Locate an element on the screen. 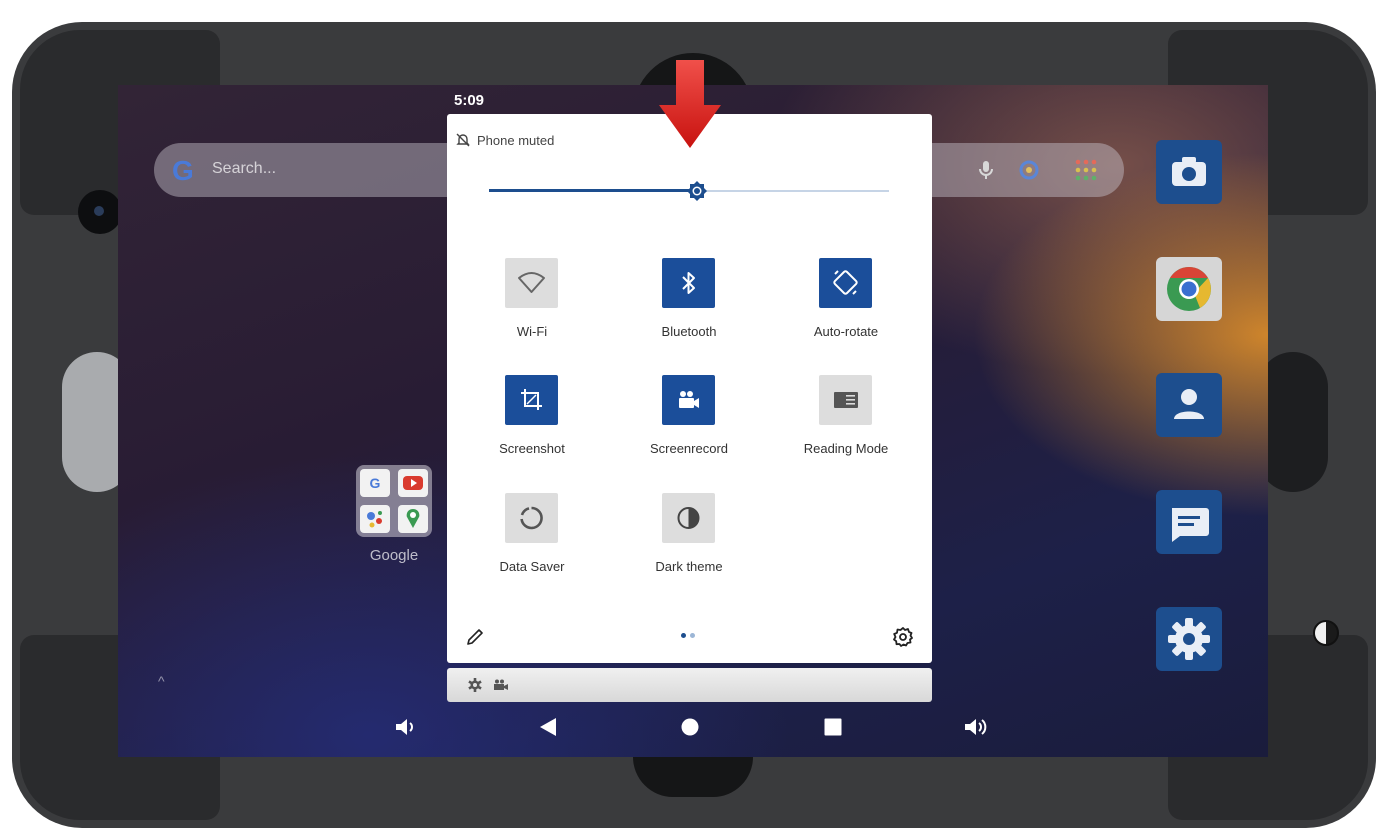 The height and width of the screenshot is (840, 1390). volume-up-icon is located at coordinates (976, 727).